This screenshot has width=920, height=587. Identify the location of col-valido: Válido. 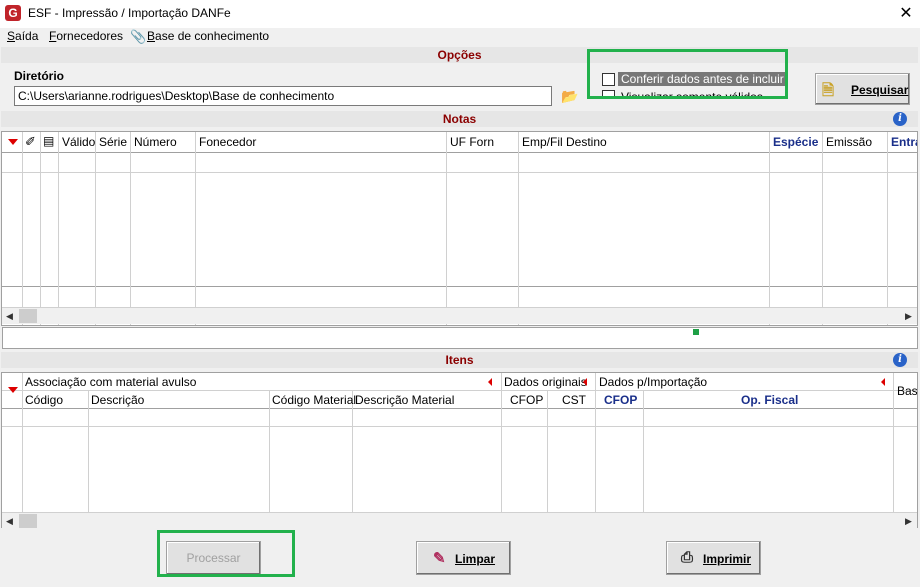
(78, 142).